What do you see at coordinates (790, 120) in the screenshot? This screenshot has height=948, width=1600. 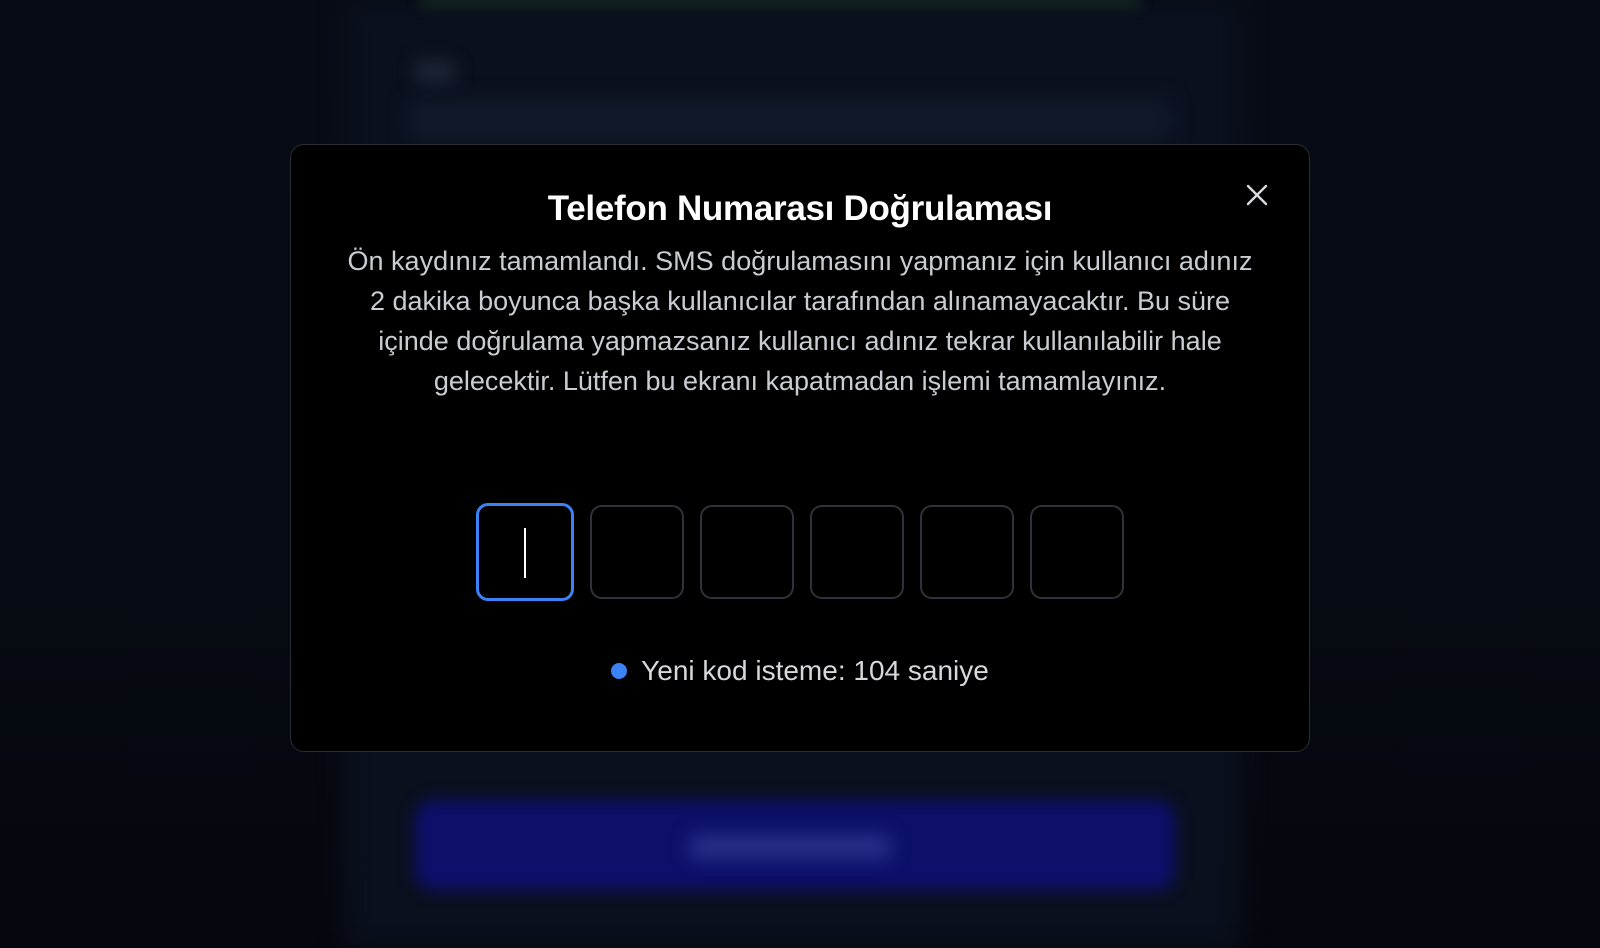 I see `blurred-background-field` at bounding box center [790, 120].